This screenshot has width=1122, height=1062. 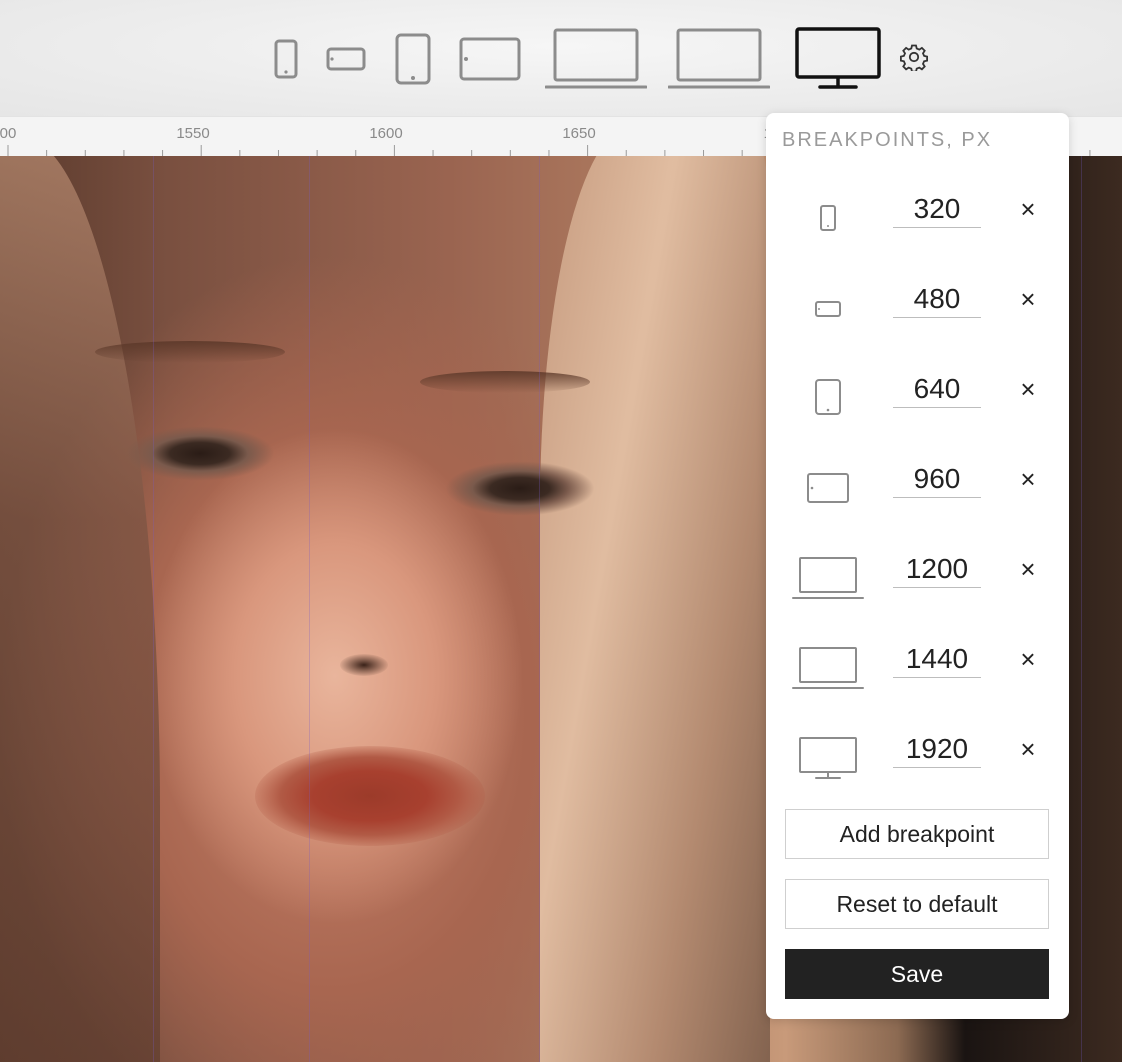 What do you see at coordinates (370, 796) in the screenshot?
I see `photo-lips` at bounding box center [370, 796].